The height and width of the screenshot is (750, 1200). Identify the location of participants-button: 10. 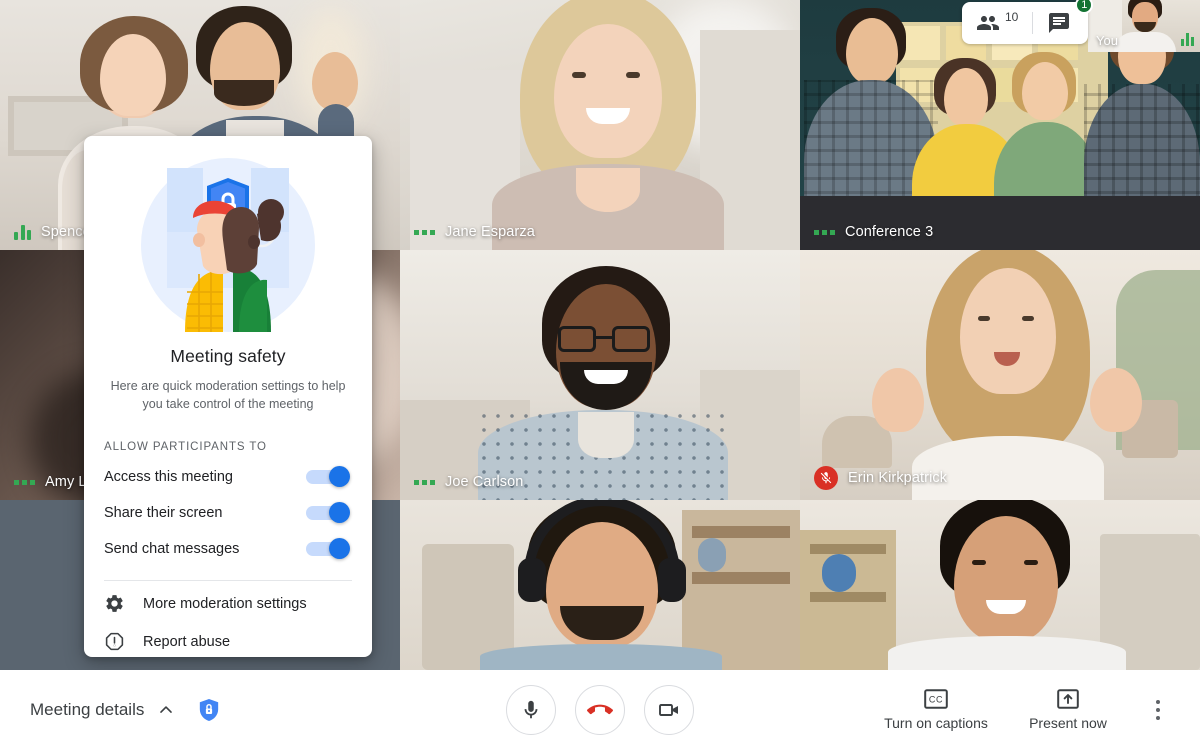
(997, 23).